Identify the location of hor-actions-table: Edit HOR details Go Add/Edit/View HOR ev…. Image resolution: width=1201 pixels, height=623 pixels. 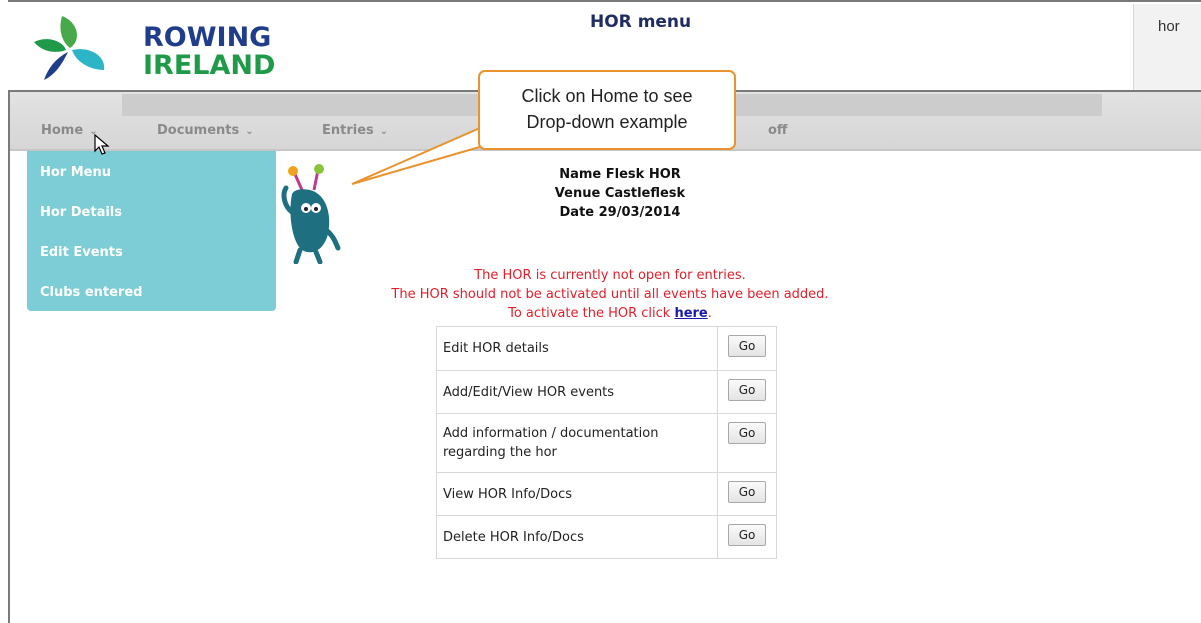
(606, 442).